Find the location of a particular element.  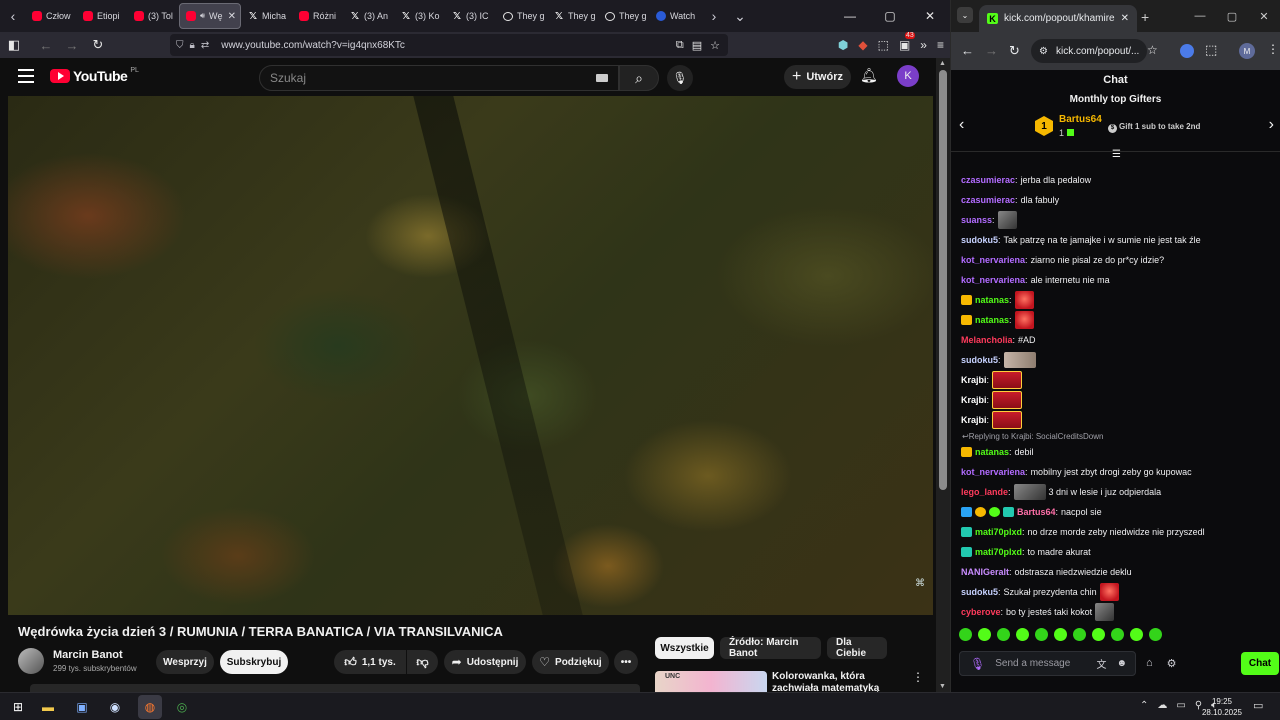

computer-icon: ▣ is located at coordinates (82, 707).